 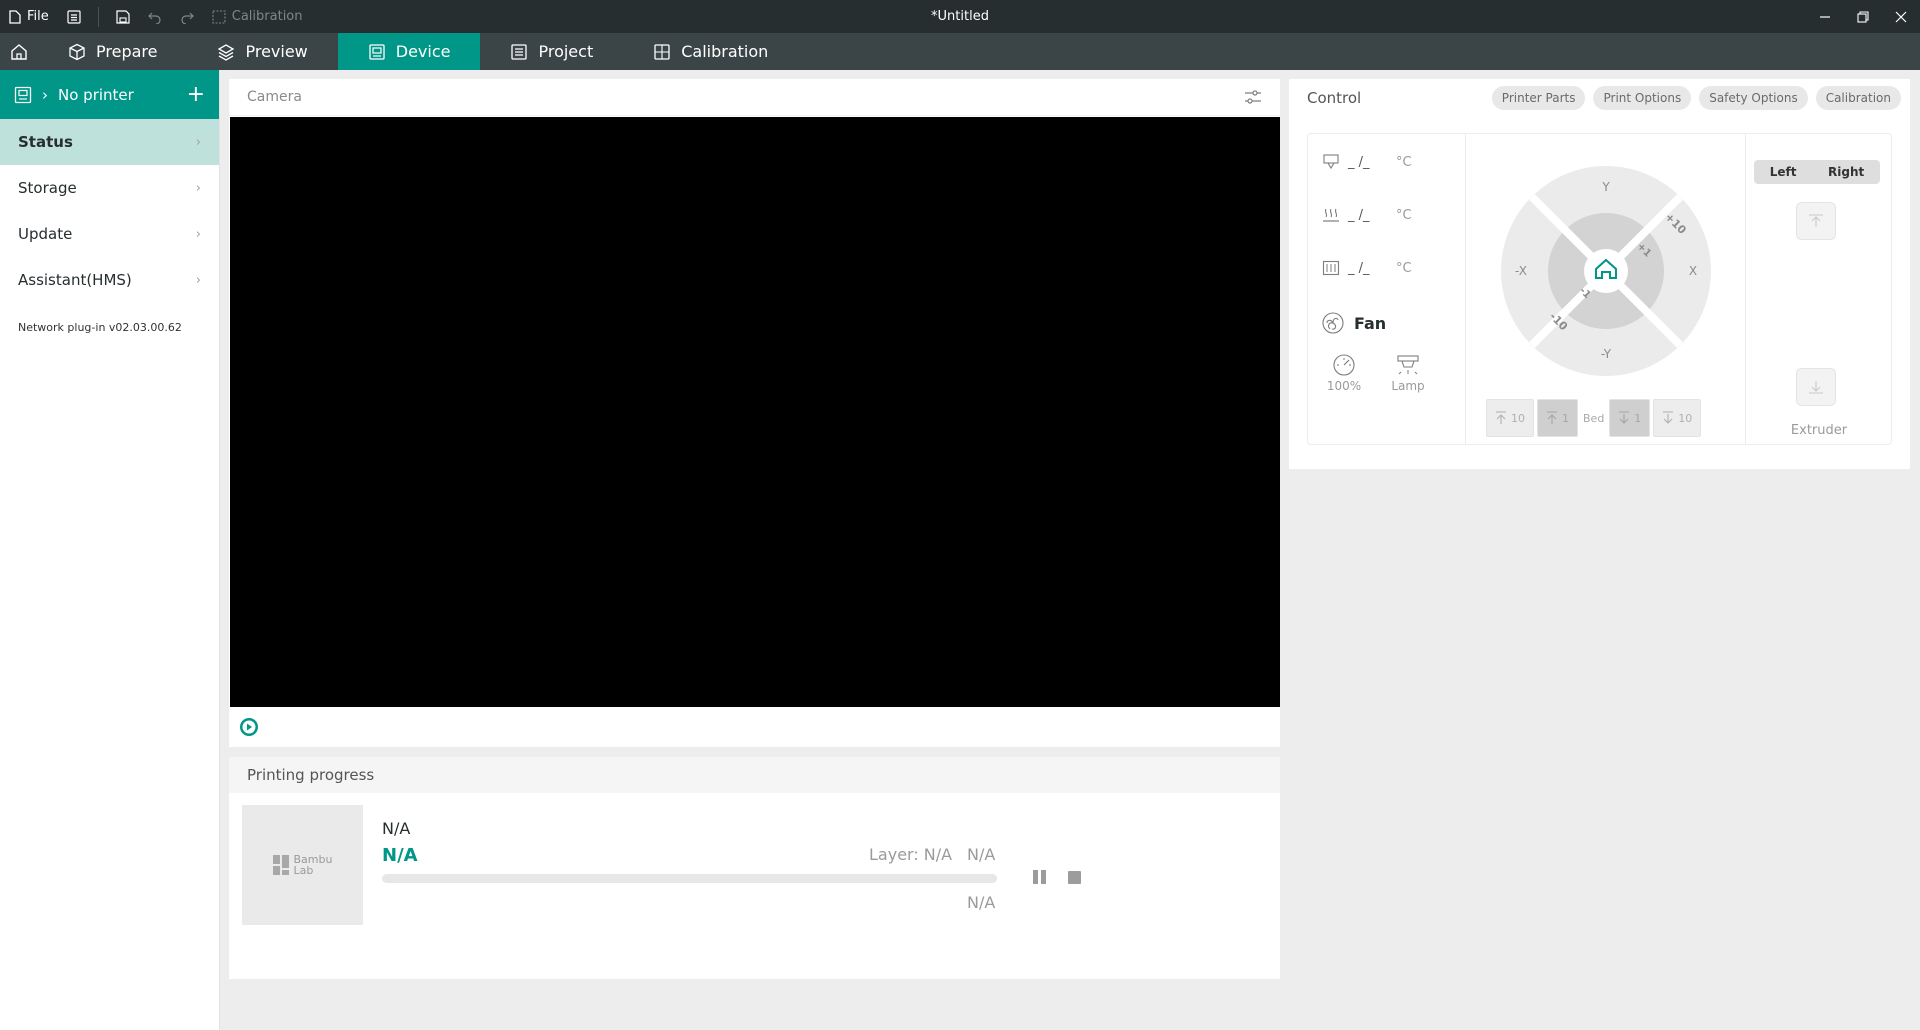 What do you see at coordinates (1408, 373) in the screenshot?
I see `lamp-button: Lamp` at bounding box center [1408, 373].